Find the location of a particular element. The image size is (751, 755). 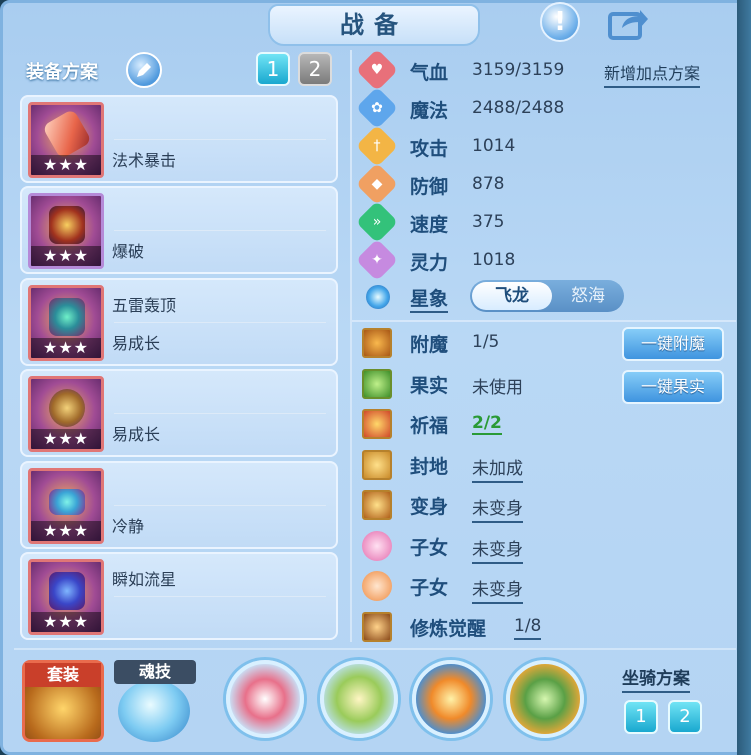

stat-row-hp: ♥ 气血 3159/3159 新增加点方案 is located at coordinates (542, 70).